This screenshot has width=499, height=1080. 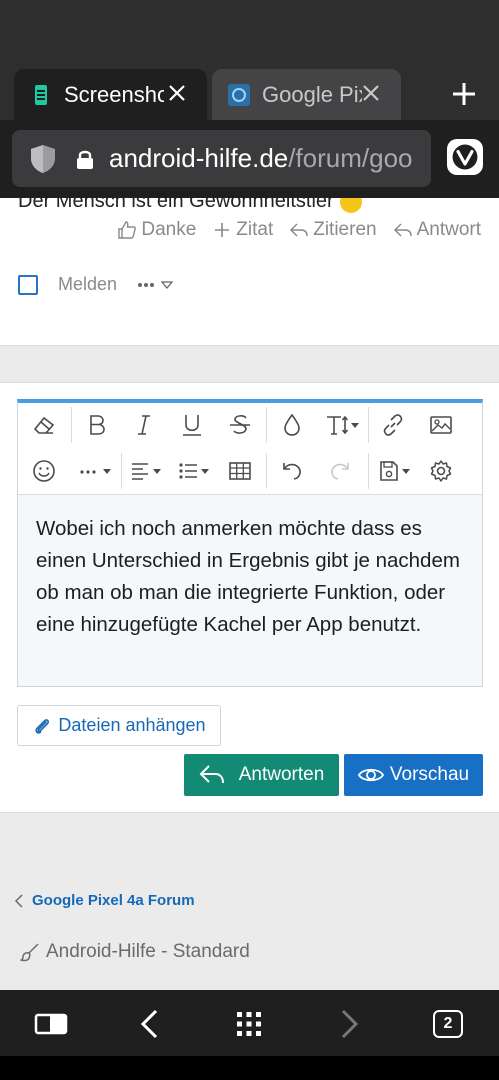 What do you see at coordinates (113, 900) in the screenshot?
I see `breadcrumb-link: Google Pixel 4a Forum` at bounding box center [113, 900].